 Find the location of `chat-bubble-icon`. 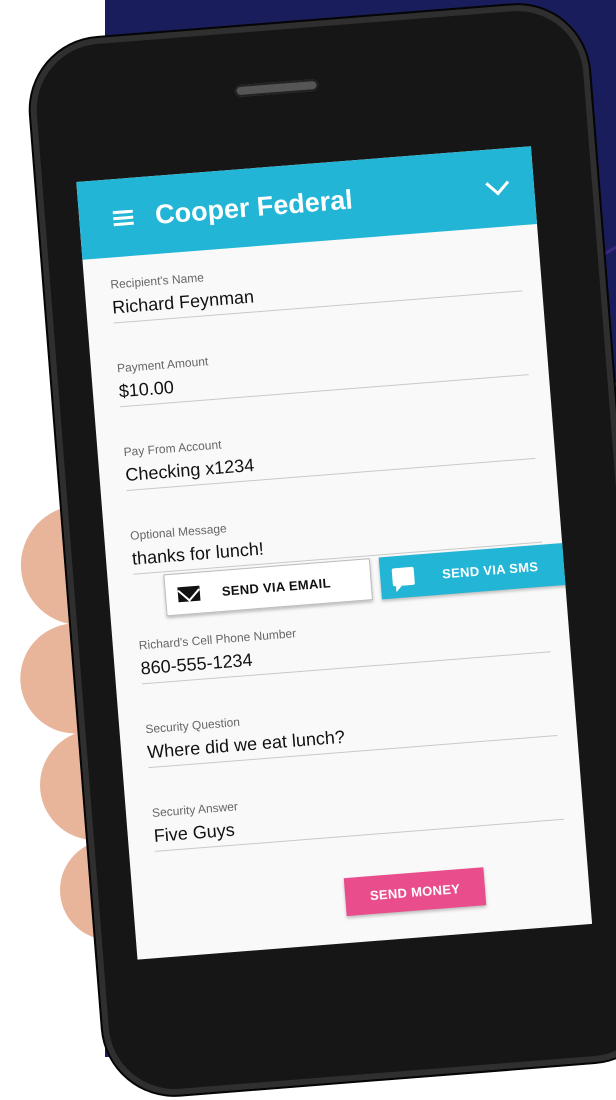

chat-bubble-icon is located at coordinates (403, 576).